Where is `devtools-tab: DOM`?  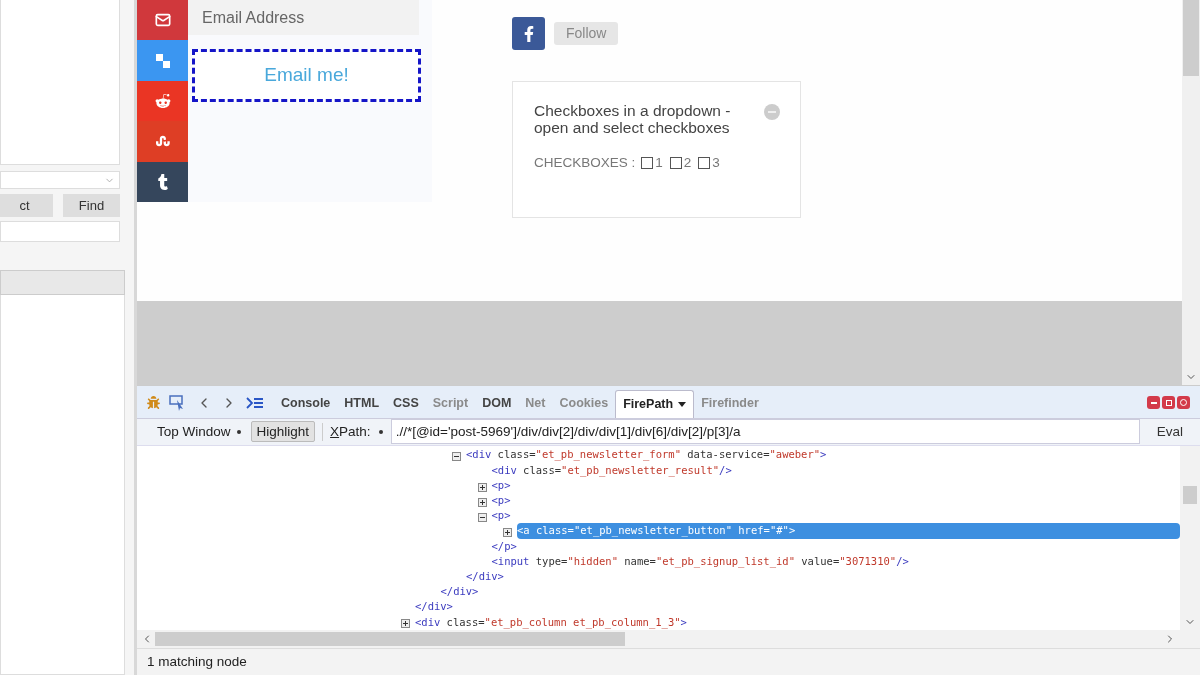 devtools-tab: DOM is located at coordinates (497, 403).